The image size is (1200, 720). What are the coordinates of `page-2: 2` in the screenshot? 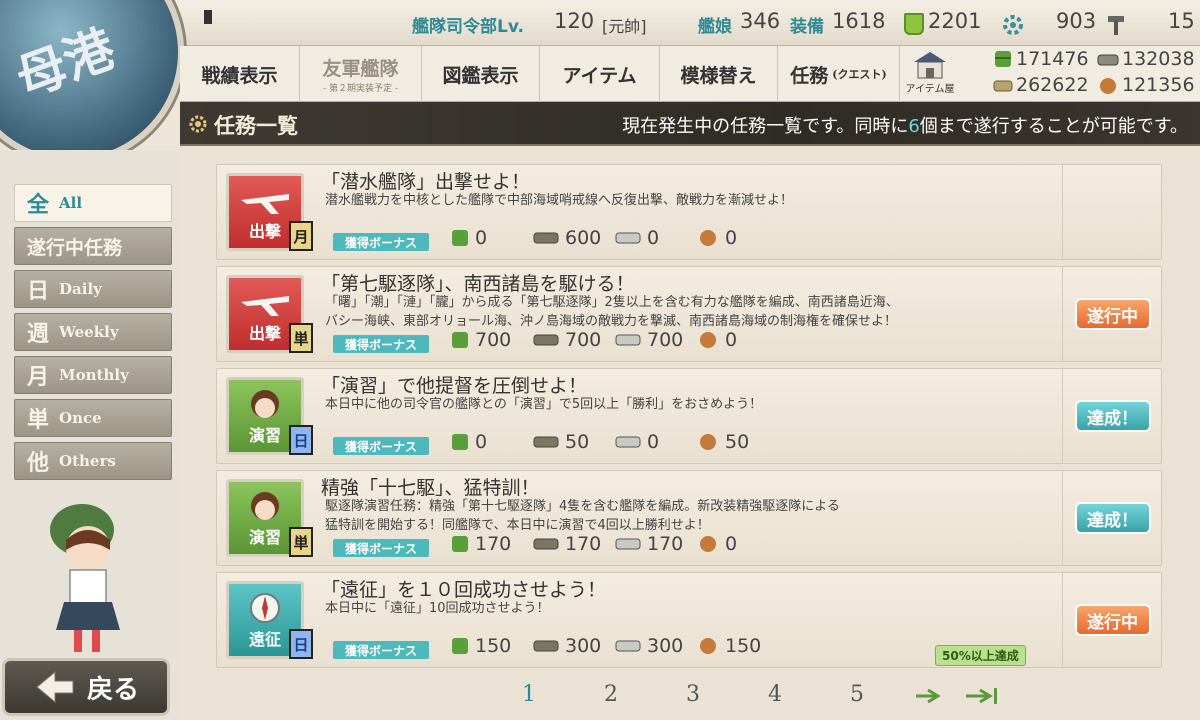 It's located at (611, 694).